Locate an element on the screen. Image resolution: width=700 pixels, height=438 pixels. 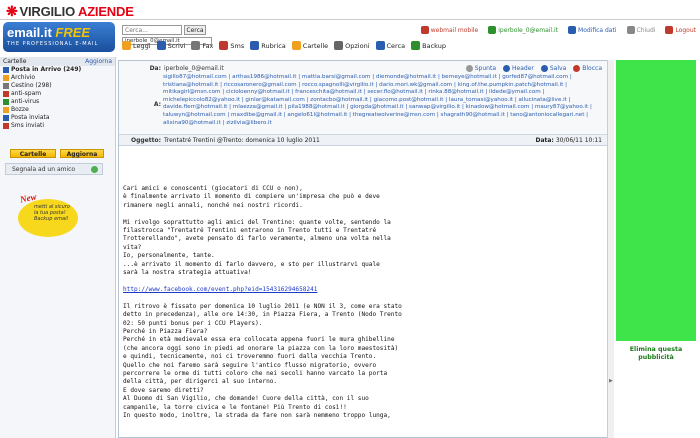
toplink-close: Chiudi is located at coordinates (640, 30).